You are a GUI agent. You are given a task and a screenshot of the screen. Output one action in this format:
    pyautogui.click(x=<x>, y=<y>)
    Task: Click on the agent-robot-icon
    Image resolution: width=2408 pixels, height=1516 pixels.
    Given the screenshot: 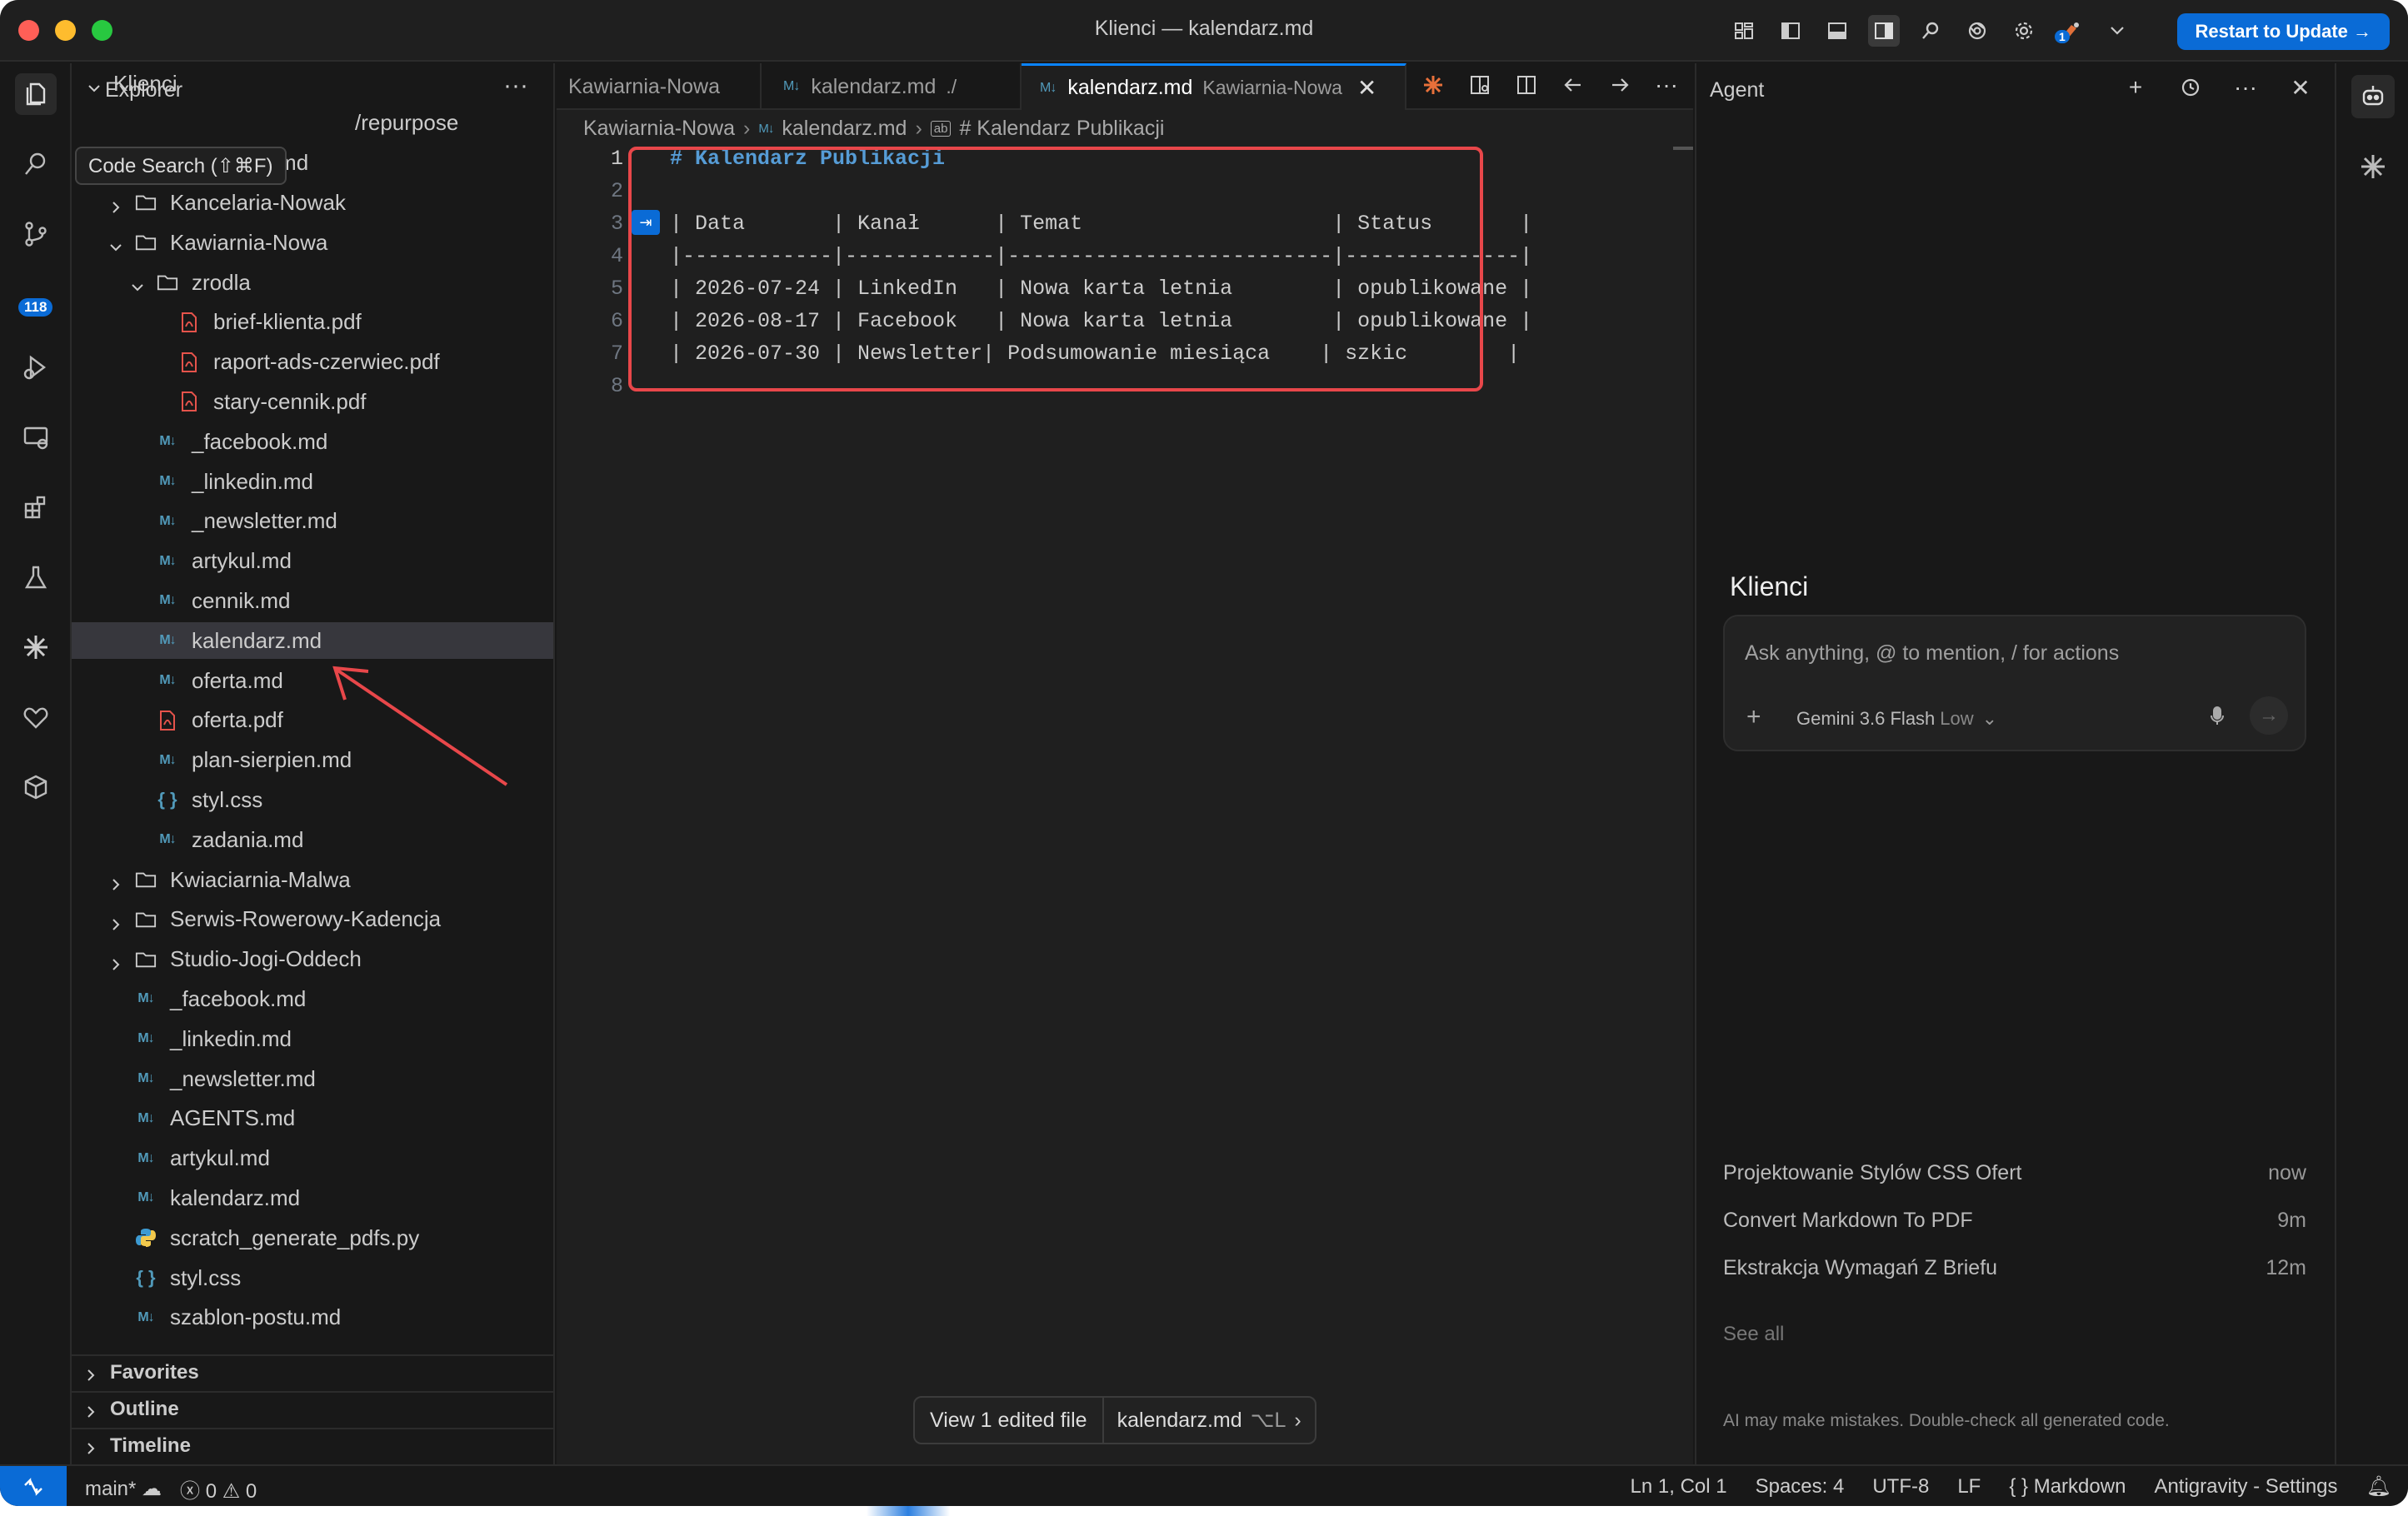 What is the action you would take?
    pyautogui.click(x=2373, y=96)
    